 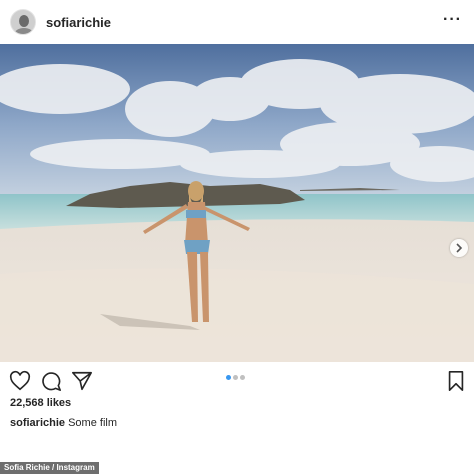 I want to click on carousel-indicator, so click(x=235, y=377).